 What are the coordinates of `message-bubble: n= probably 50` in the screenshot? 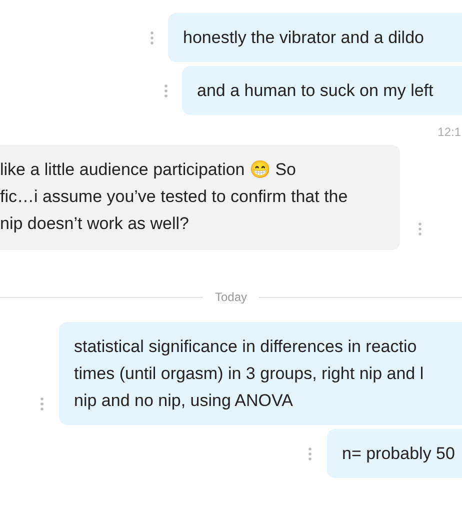 It's located at (394, 453).